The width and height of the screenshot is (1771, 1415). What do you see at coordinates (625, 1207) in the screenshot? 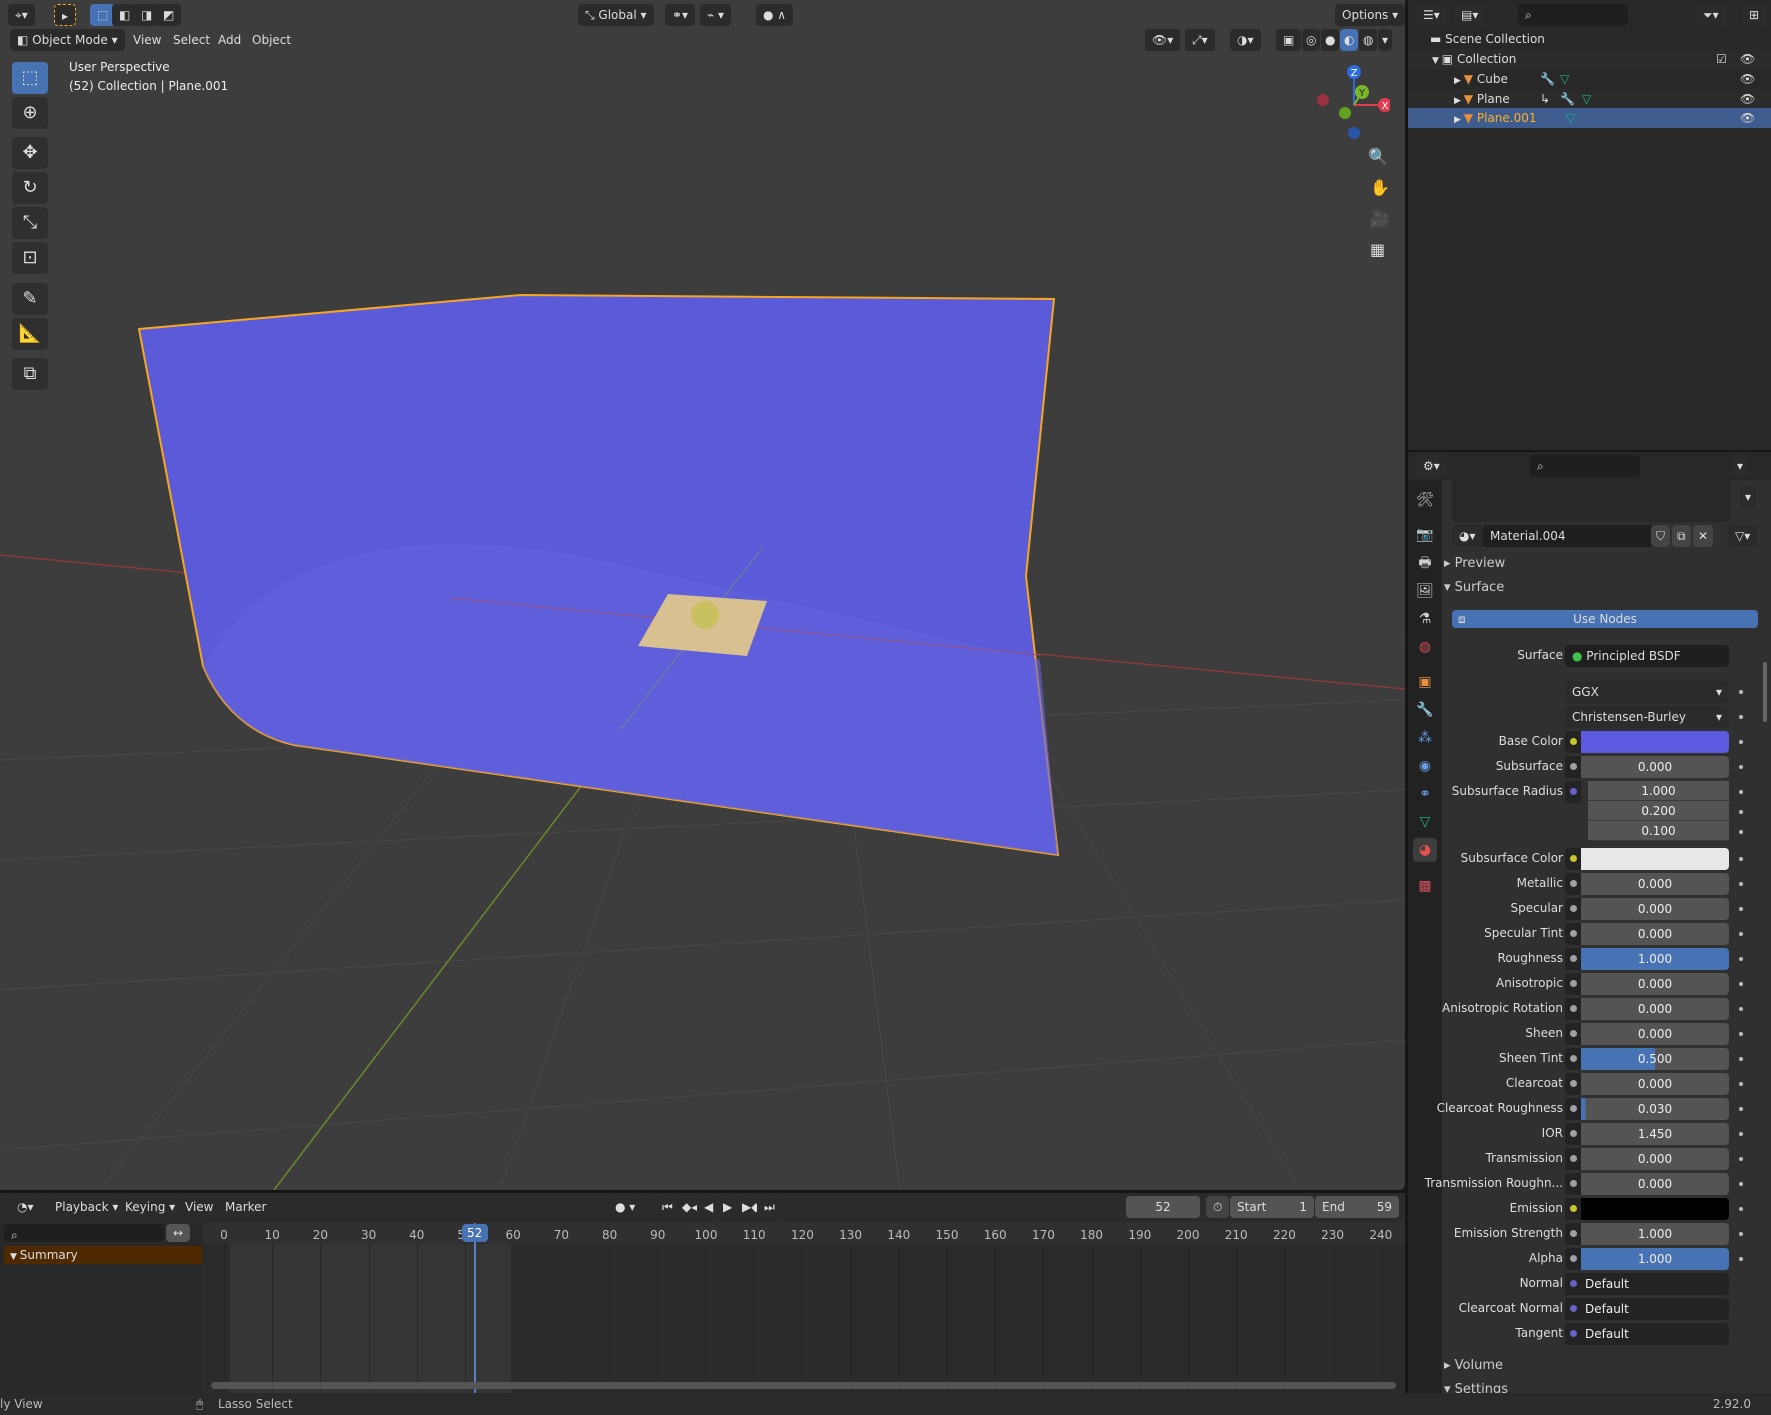
I see `auto-keying-toggle: ● ▾` at bounding box center [625, 1207].